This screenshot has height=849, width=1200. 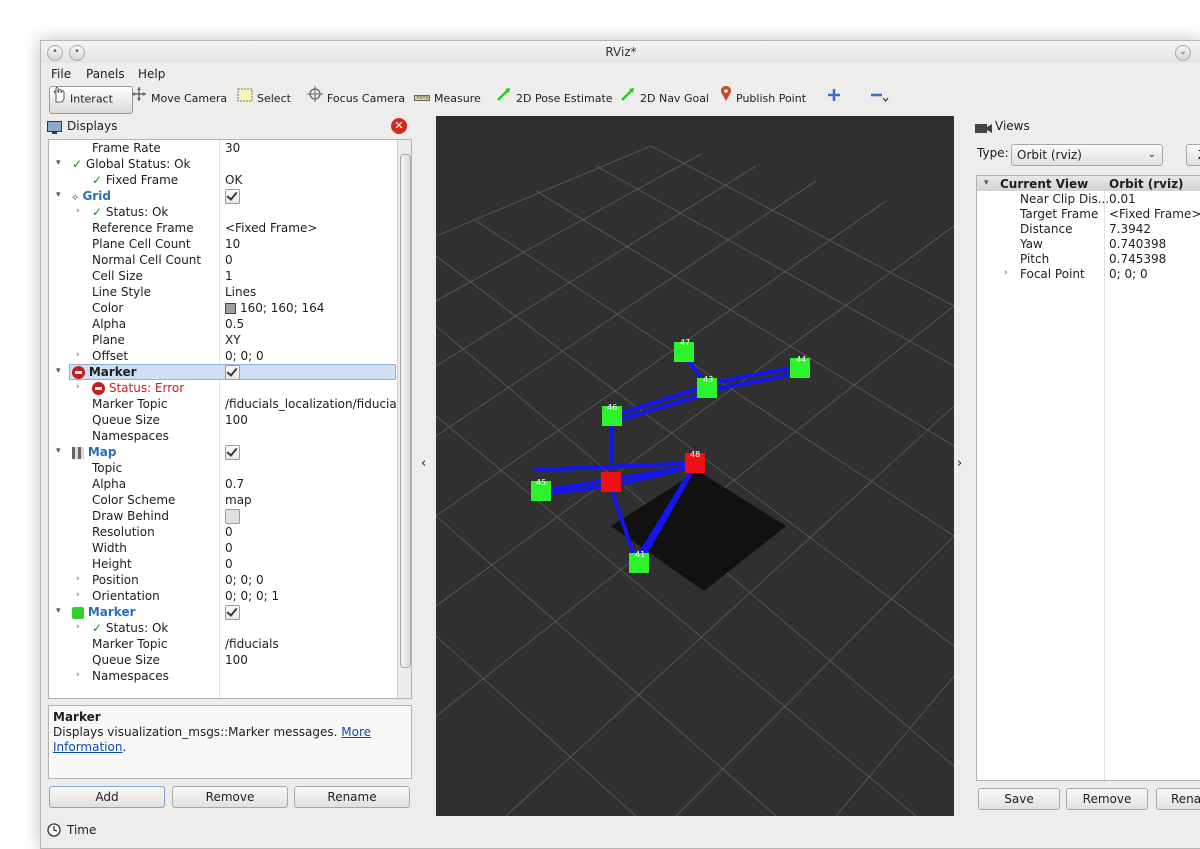 What do you see at coordinates (233, 340) in the screenshot?
I see `tree-value-plane: XY` at bounding box center [233, 340].